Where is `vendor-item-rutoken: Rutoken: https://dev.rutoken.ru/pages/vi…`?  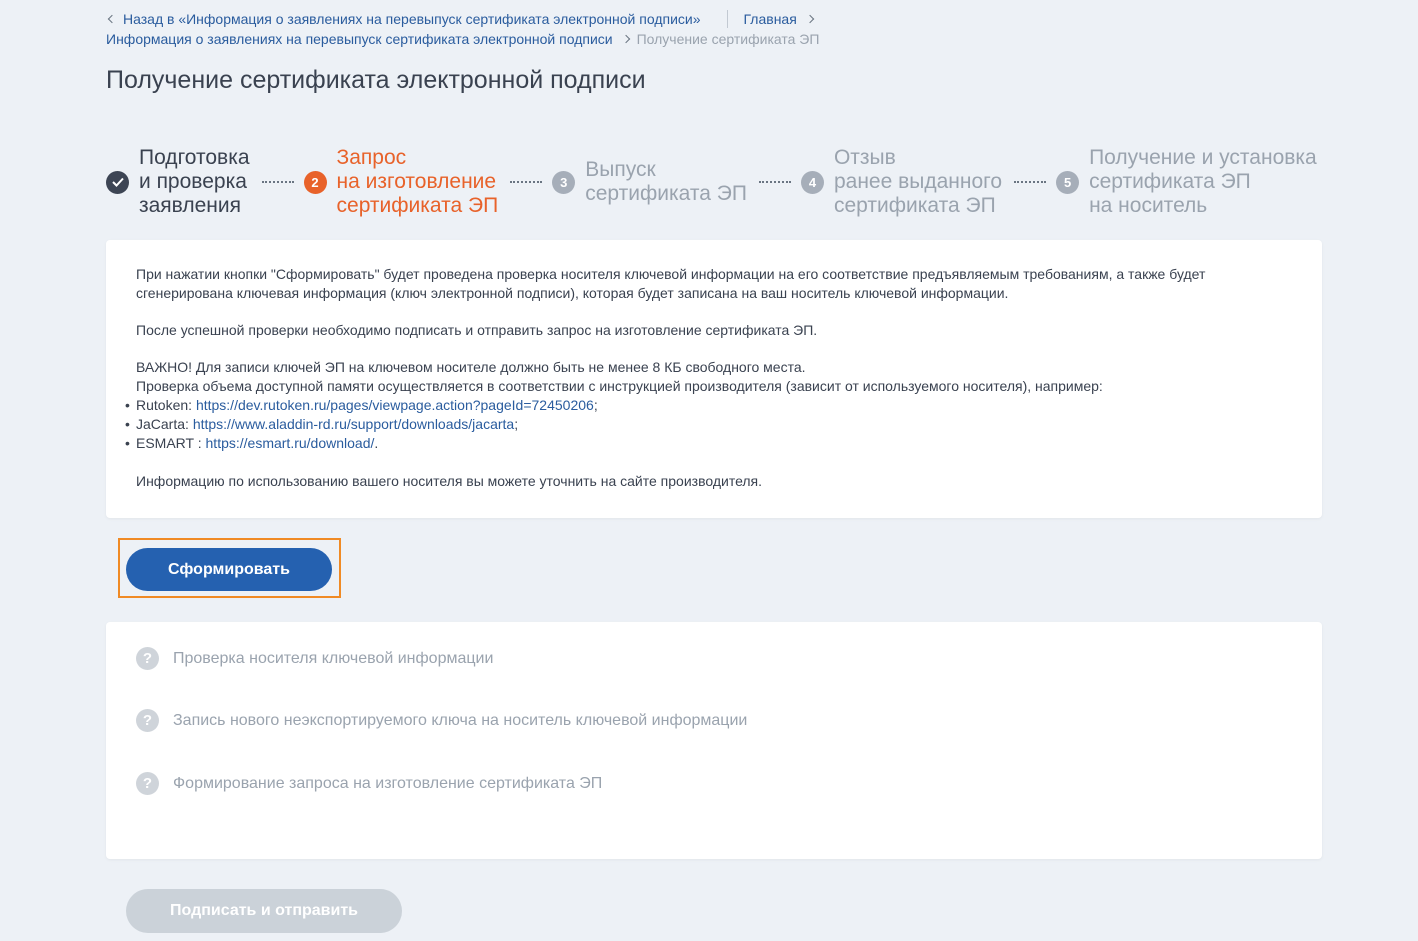 vendor-item-rutoken: Rutoken: https://dev.rutoken.ru/pages/vi… is located at coordinates (710, 405).